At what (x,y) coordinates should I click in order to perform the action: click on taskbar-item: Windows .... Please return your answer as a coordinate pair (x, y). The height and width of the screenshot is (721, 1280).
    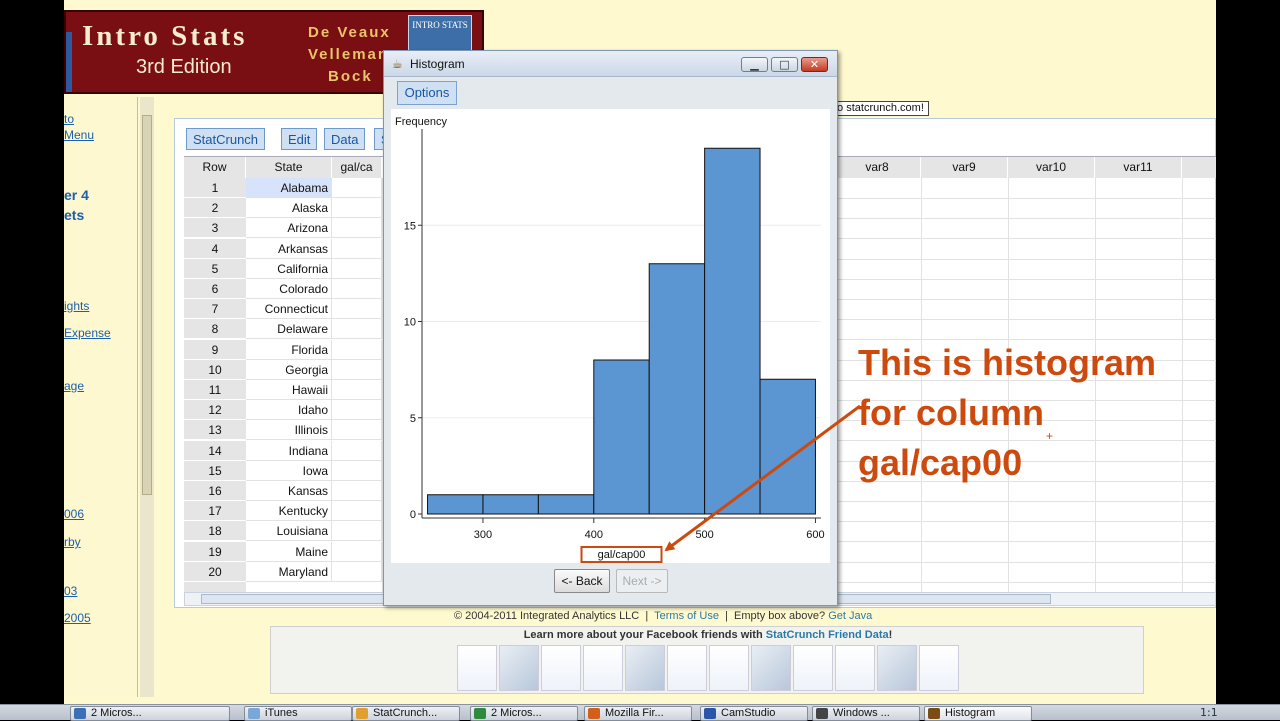
    Looking at the image, I should click on (866, 713).